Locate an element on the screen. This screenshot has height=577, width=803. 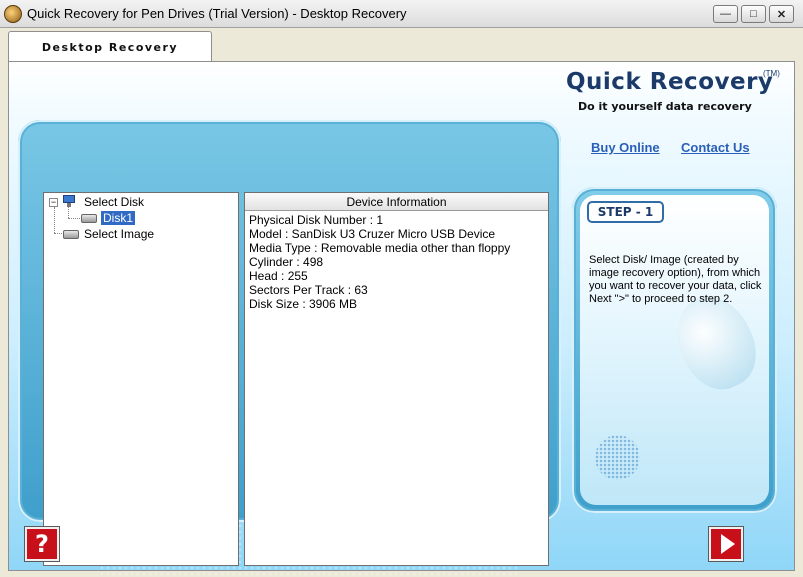
collapse-toggle-icon: − is located at coordinates (53, 202).